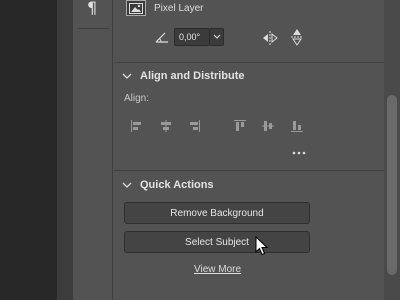 The image size is (400, 300). I want to click on canvas-area, so click(28, 150).